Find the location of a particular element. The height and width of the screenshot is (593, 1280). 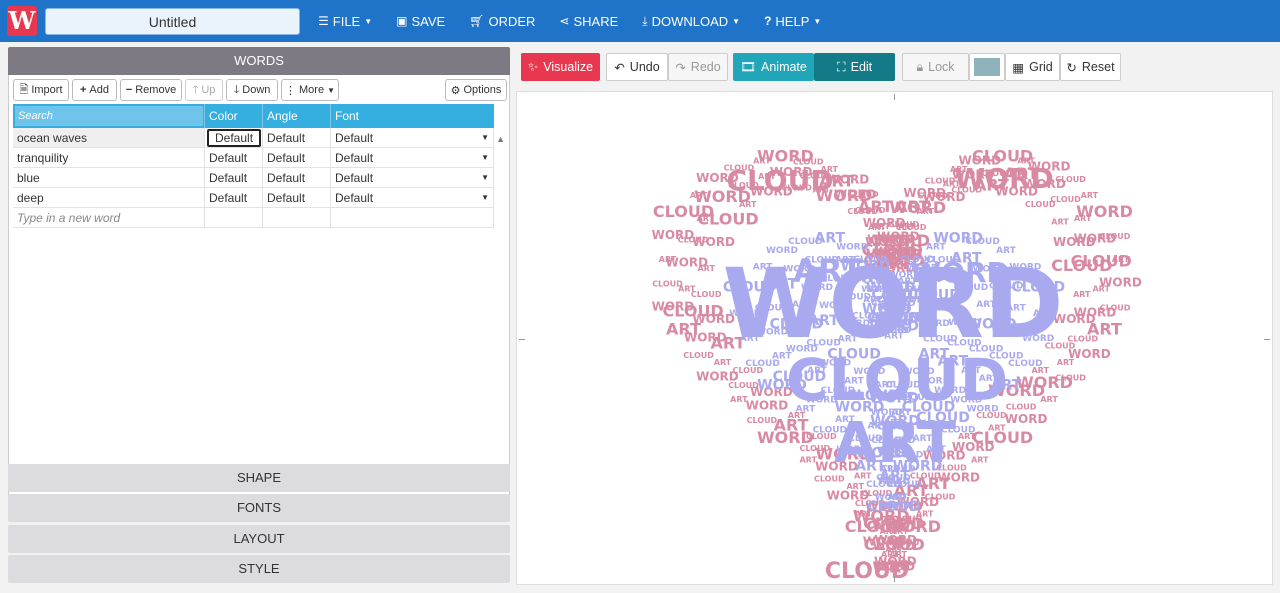

font-column-header: Font is located at coordinates (412, 116).